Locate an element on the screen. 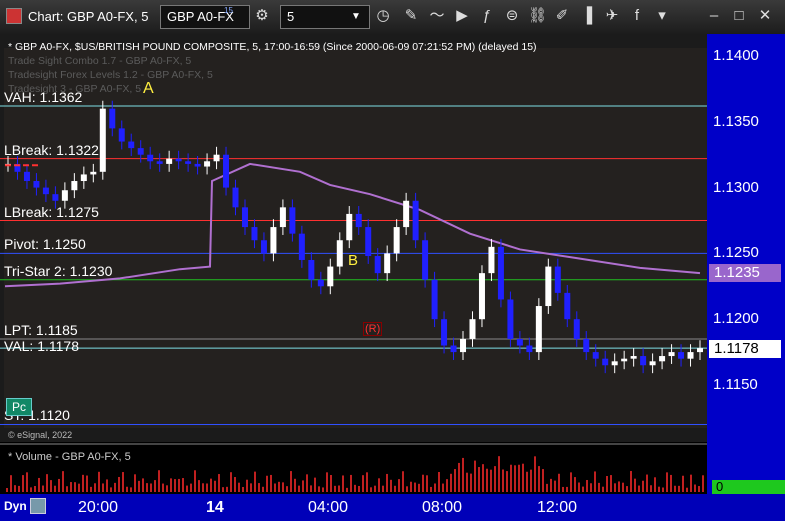  interval-value: 5 is located at coordinates (291, 16).